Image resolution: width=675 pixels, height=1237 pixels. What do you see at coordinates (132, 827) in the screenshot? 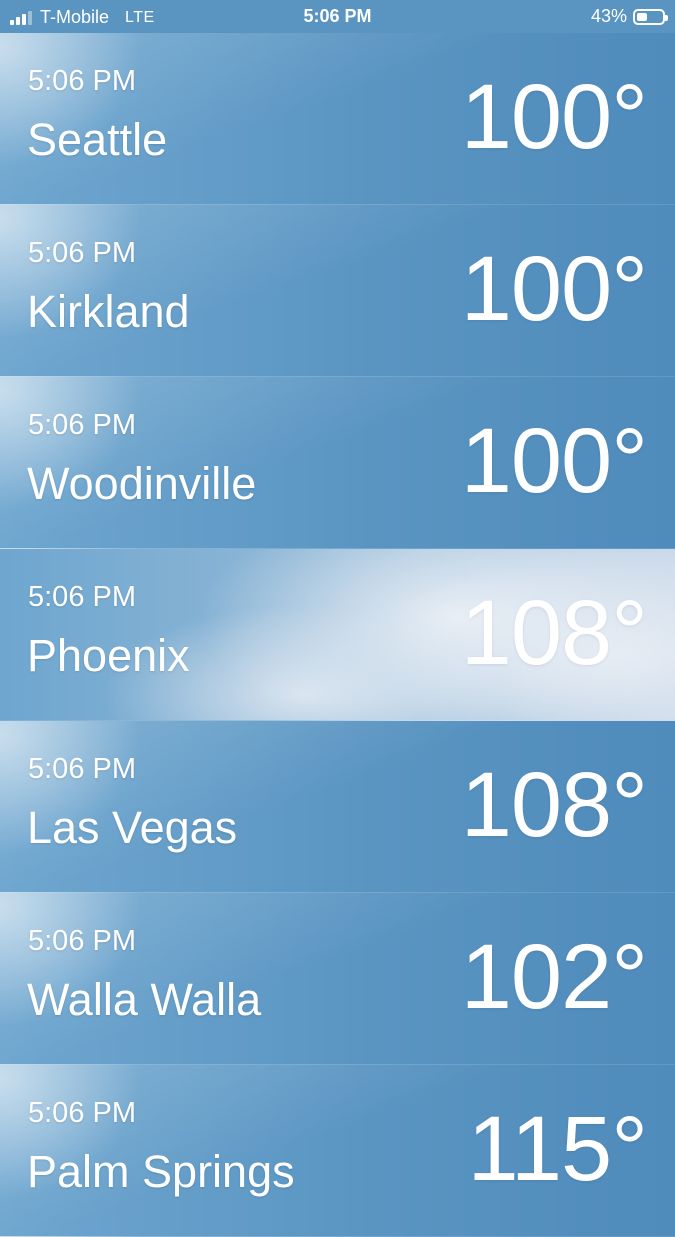
I see `city-name: Las Vegas` at bounding box center [132, 827].